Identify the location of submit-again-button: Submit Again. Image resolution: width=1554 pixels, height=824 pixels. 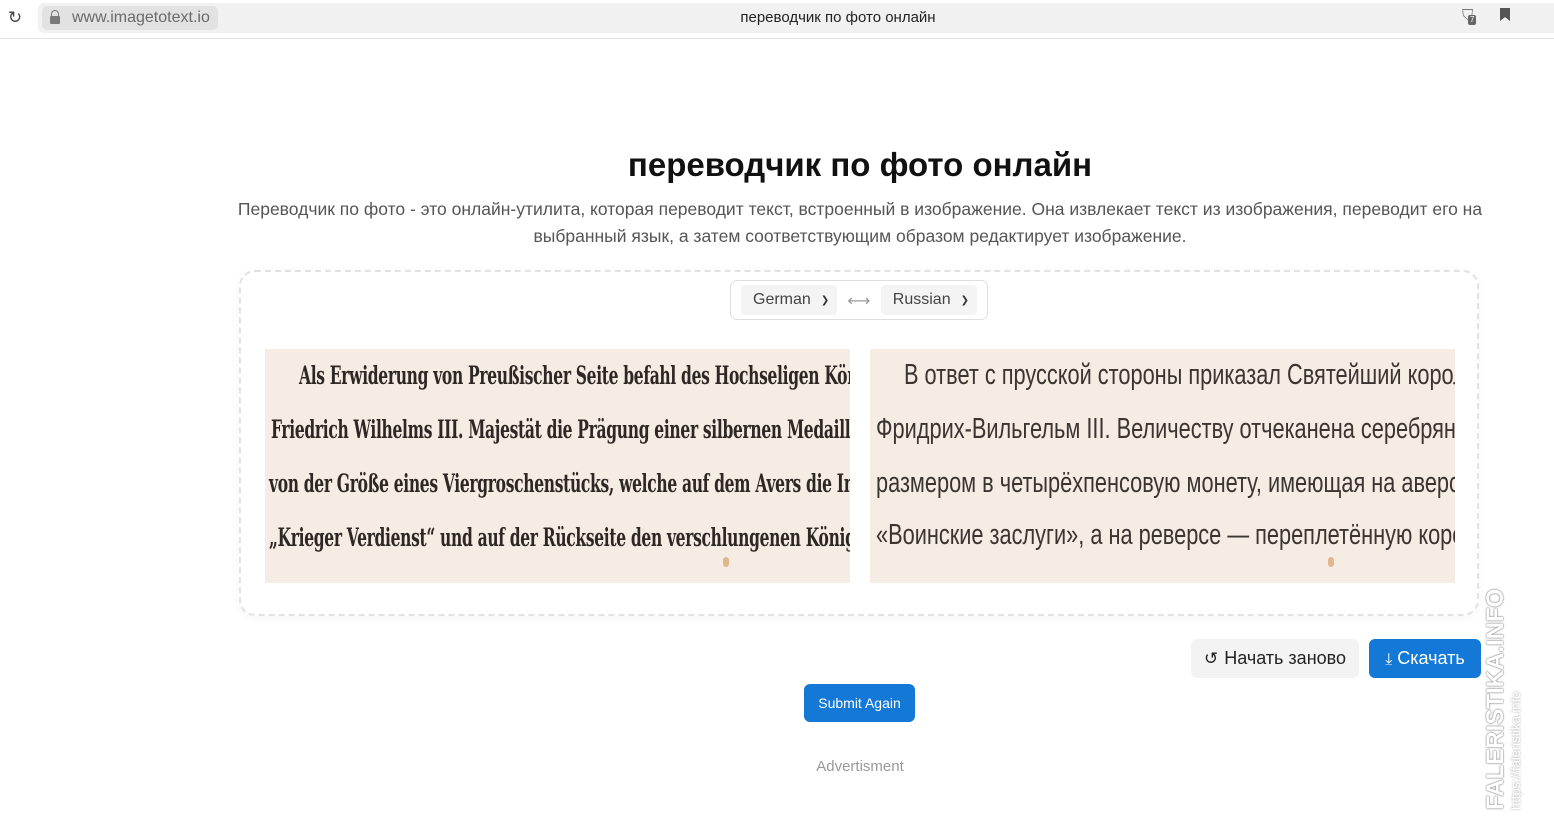
(859, 703).